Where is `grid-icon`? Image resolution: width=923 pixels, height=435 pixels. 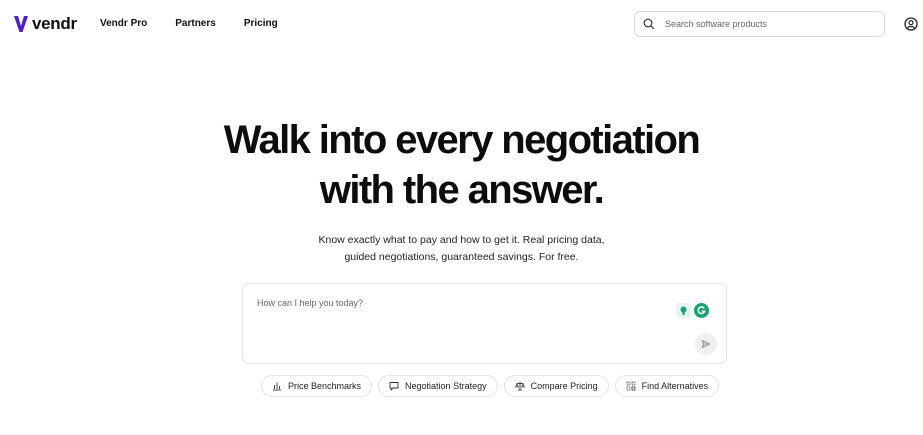 grid-icon is located at coordinates (631, 386).